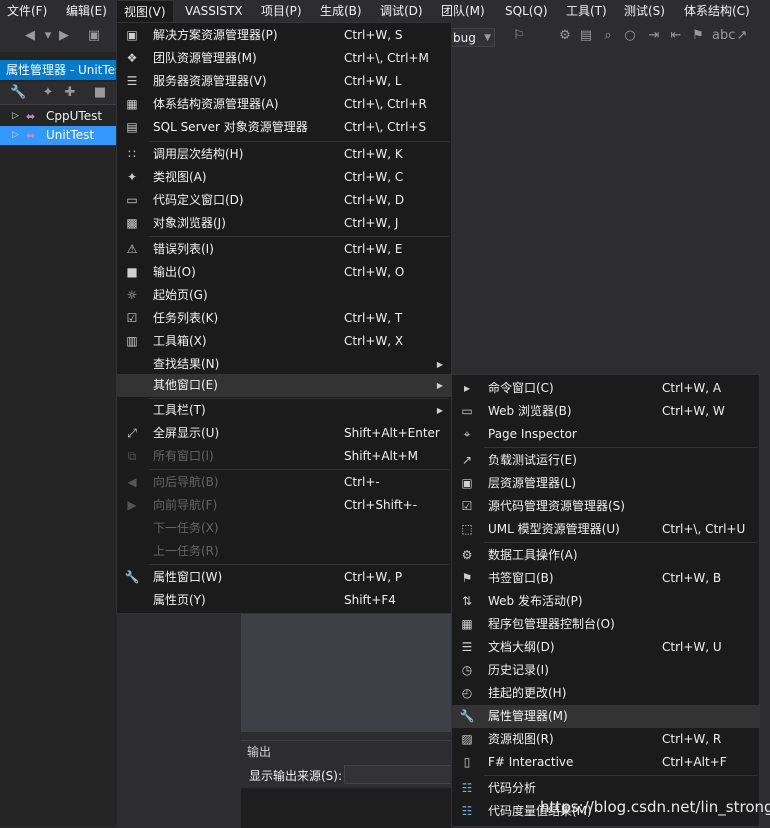 This screenshot has width=770, height=828. I want to click on full-screen-icon: ⤢, so click(132, 433).